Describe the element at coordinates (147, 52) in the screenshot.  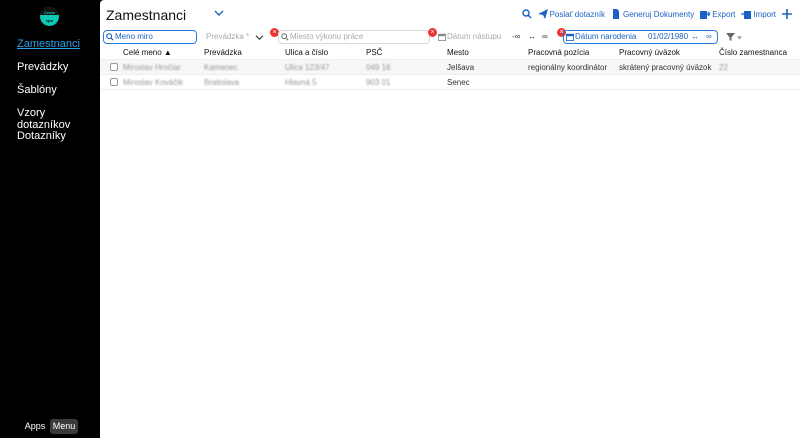
I see `col-cele-meno: Celé meno ▲` at that location.